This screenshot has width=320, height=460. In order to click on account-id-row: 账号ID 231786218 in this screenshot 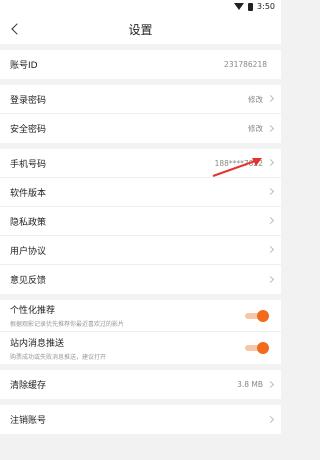, I will do `click(140, 64)`.